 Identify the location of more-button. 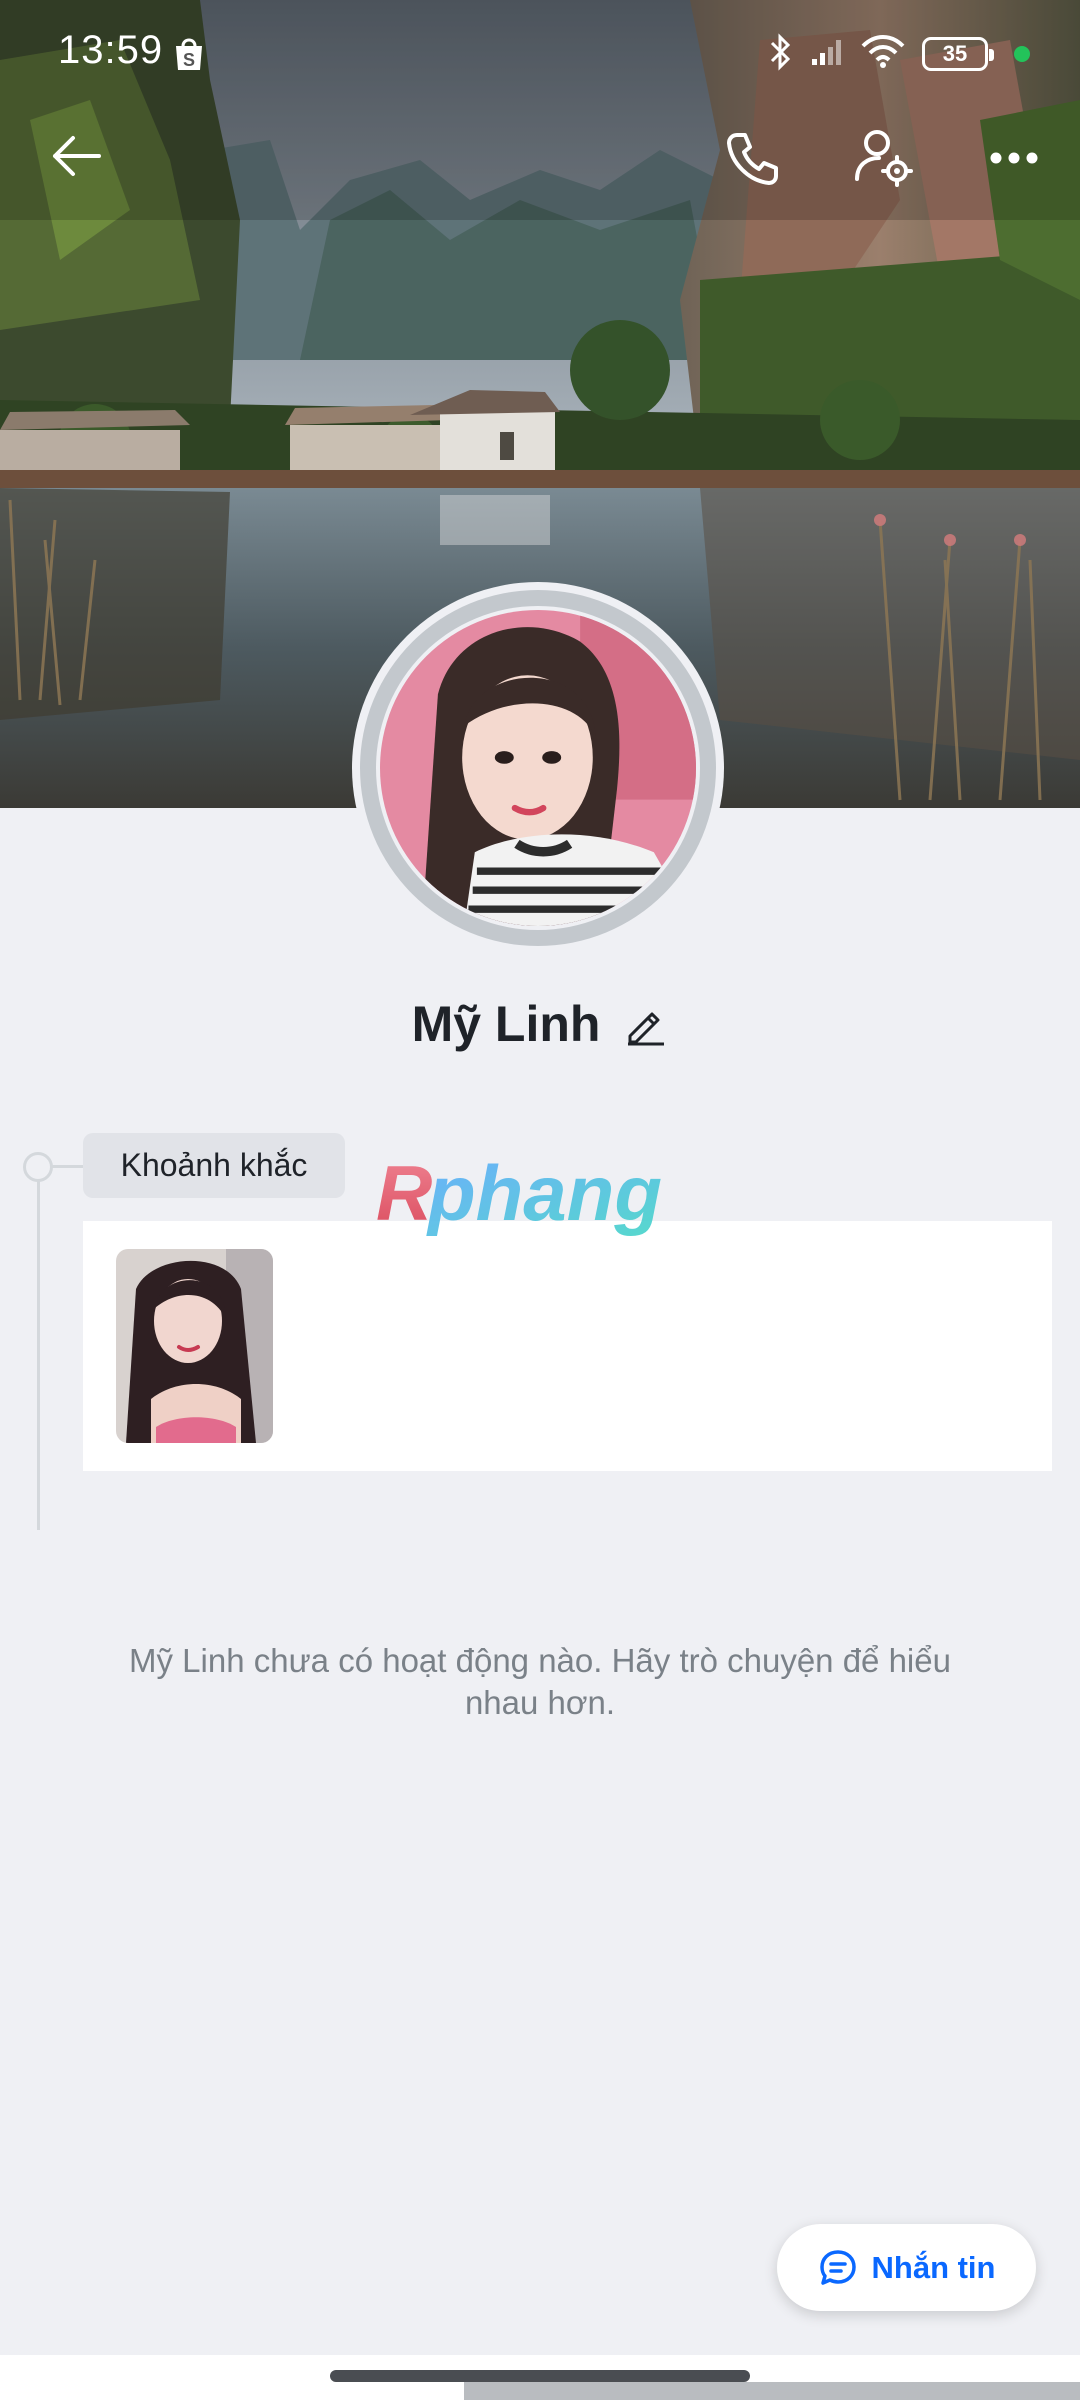
(1014, 158).